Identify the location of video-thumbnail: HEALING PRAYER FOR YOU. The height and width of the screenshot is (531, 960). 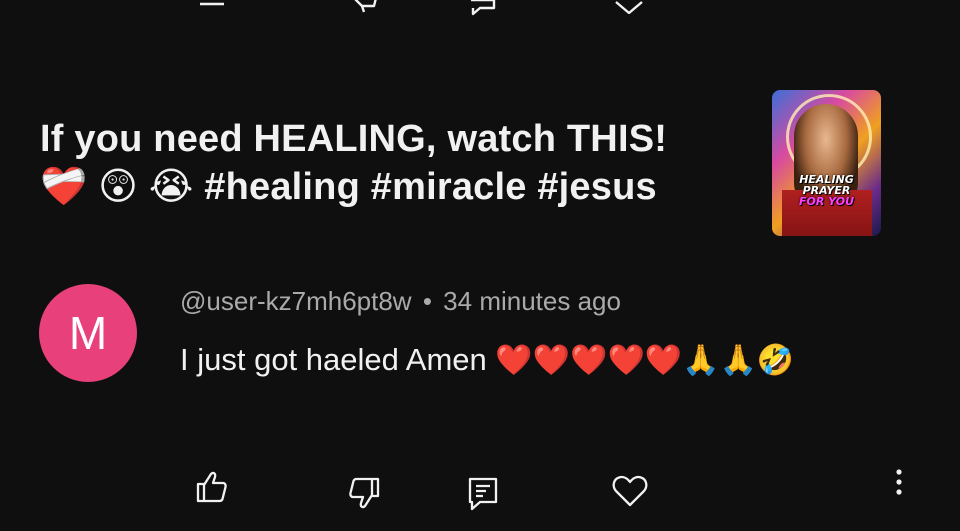
(826, 163).